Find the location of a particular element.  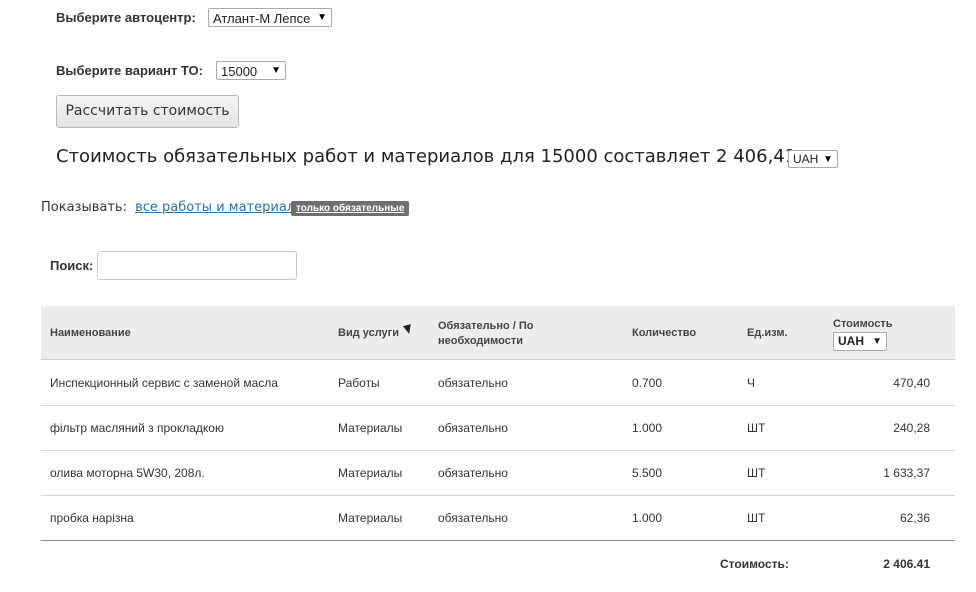

cell-unit: Ч is located at coordinates (751, 383).